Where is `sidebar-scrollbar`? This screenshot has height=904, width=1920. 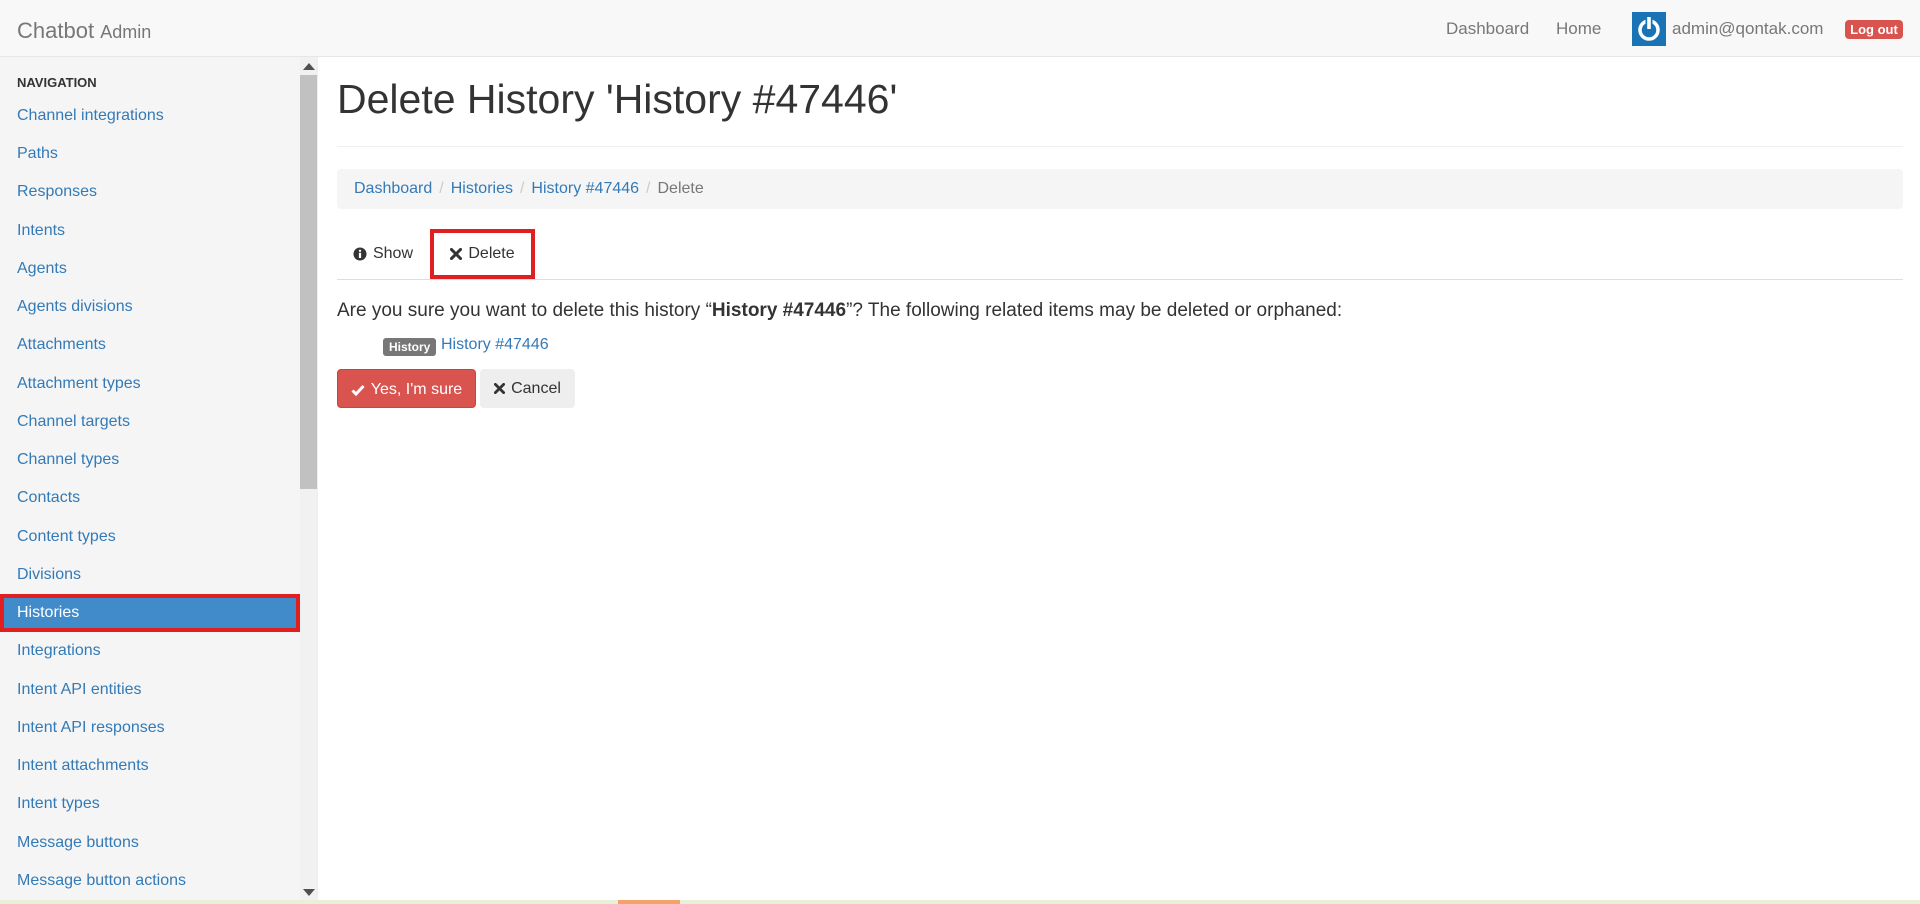 sidebar-scrollbar is located at coordinates (308, 480).